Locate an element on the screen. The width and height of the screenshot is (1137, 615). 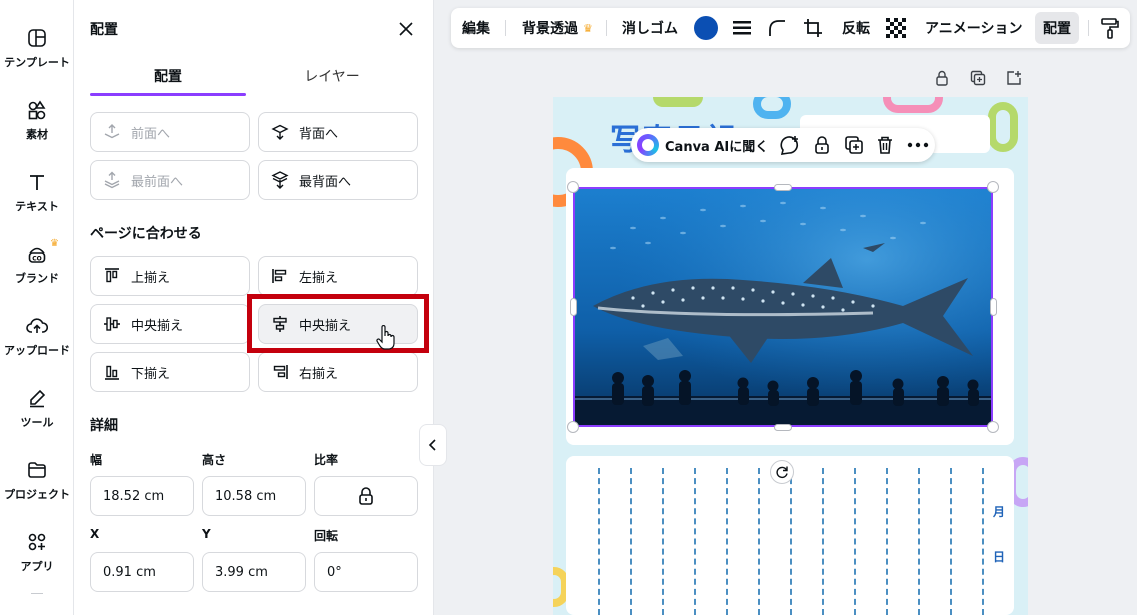
context-toolbar: 編集 背景透過 ♛ 消しゴム 反転 アニメーション 配置 is located at coordinates (790, 28).